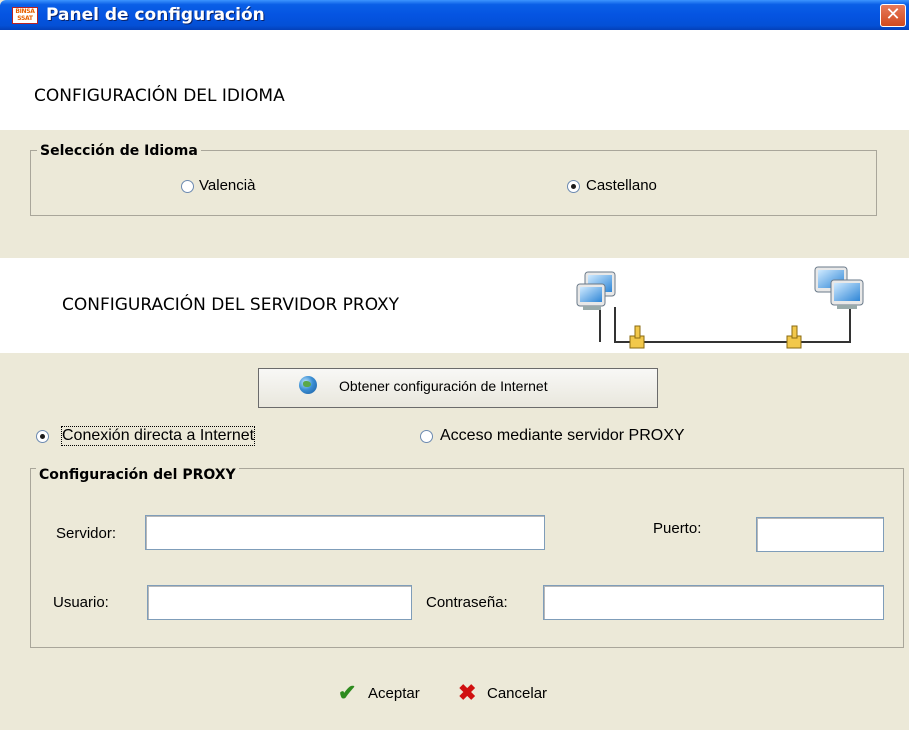 This screenshot has height=730, width=909. I want to click on accept-button: ✔ Aceptar, so click(390, 692).